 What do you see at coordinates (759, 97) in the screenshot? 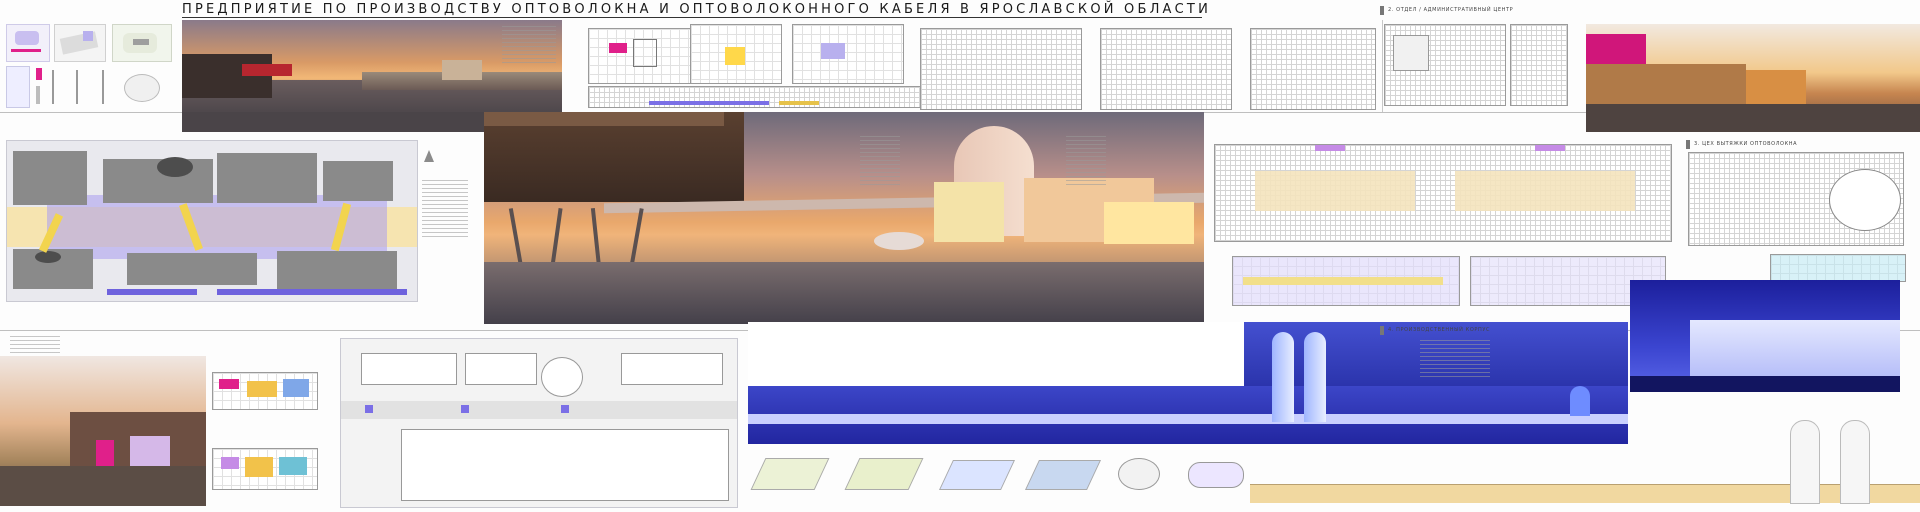
I see `section-admin` at bounding box center [759, 97].